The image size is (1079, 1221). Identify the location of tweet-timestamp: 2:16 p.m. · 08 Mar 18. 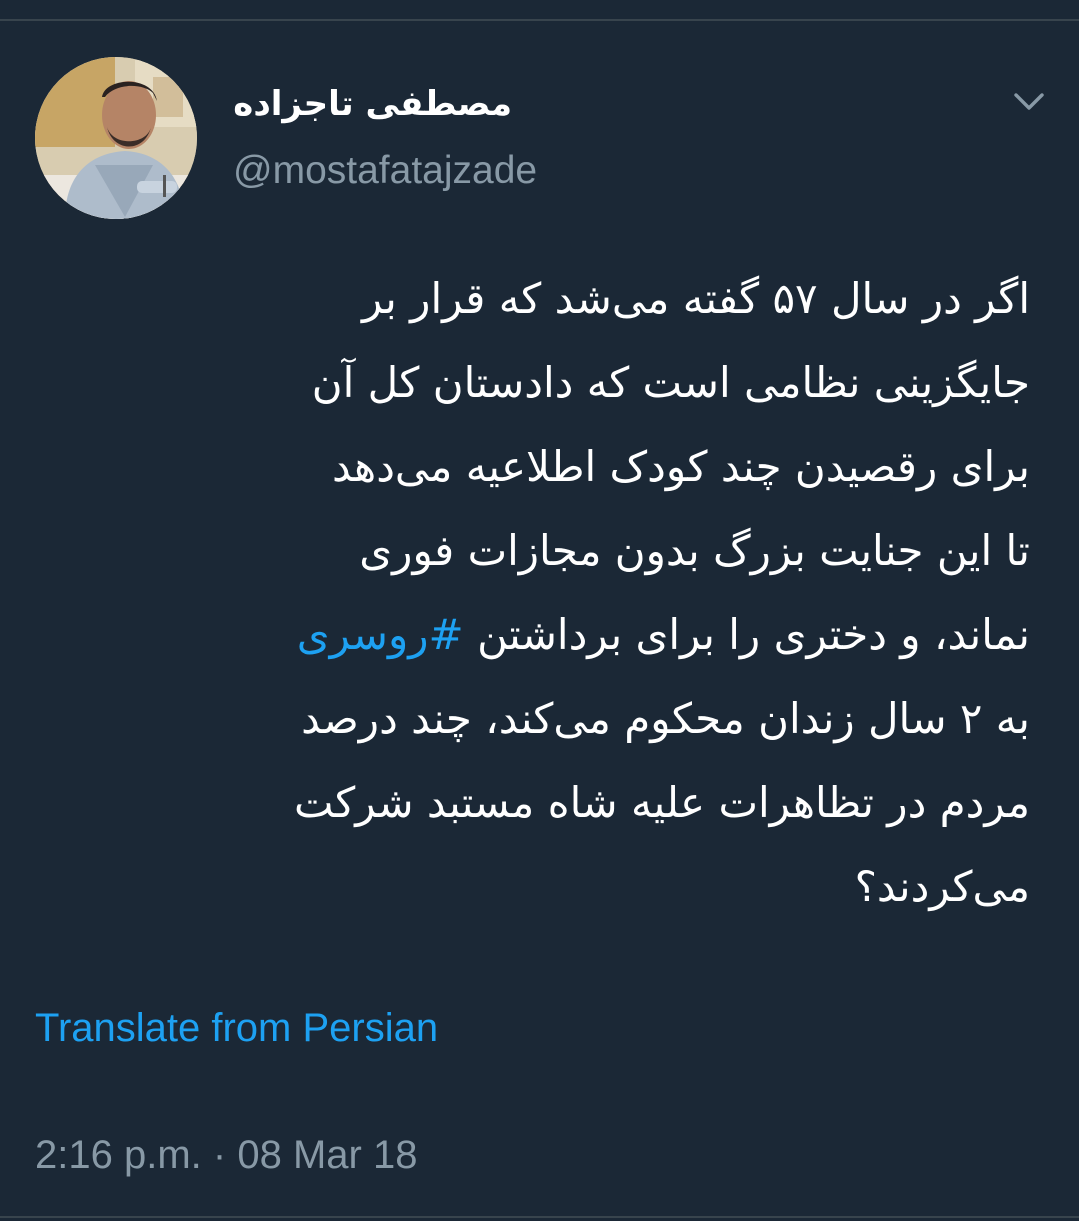
(226, 1155).